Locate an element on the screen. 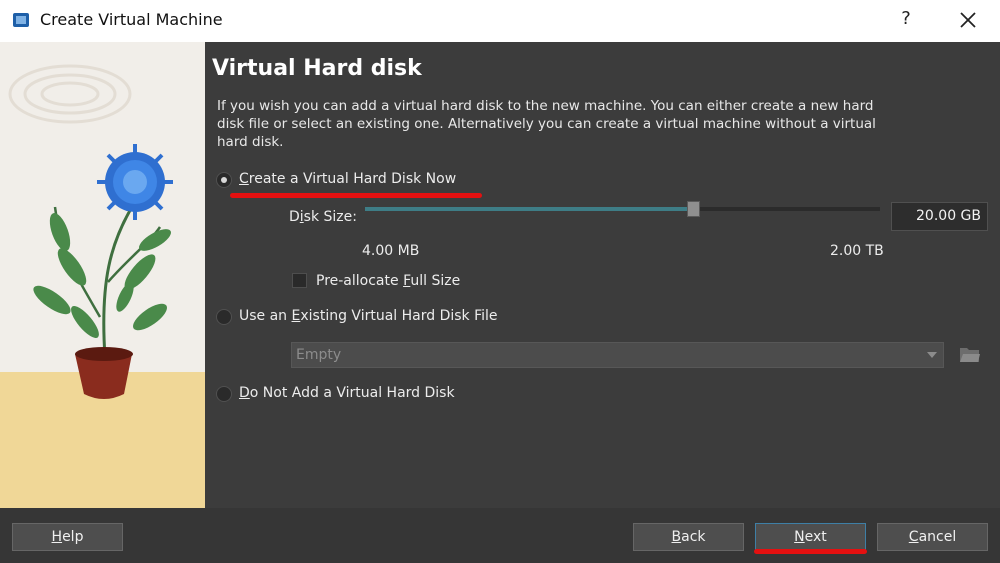  disk-size-slider is located at coordinates (622, 209).